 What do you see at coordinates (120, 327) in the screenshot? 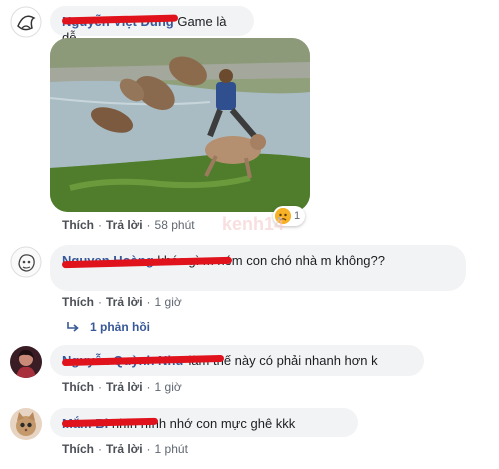
I see `replies-count: 1 phản hồi` at bounding box center [120, 327].